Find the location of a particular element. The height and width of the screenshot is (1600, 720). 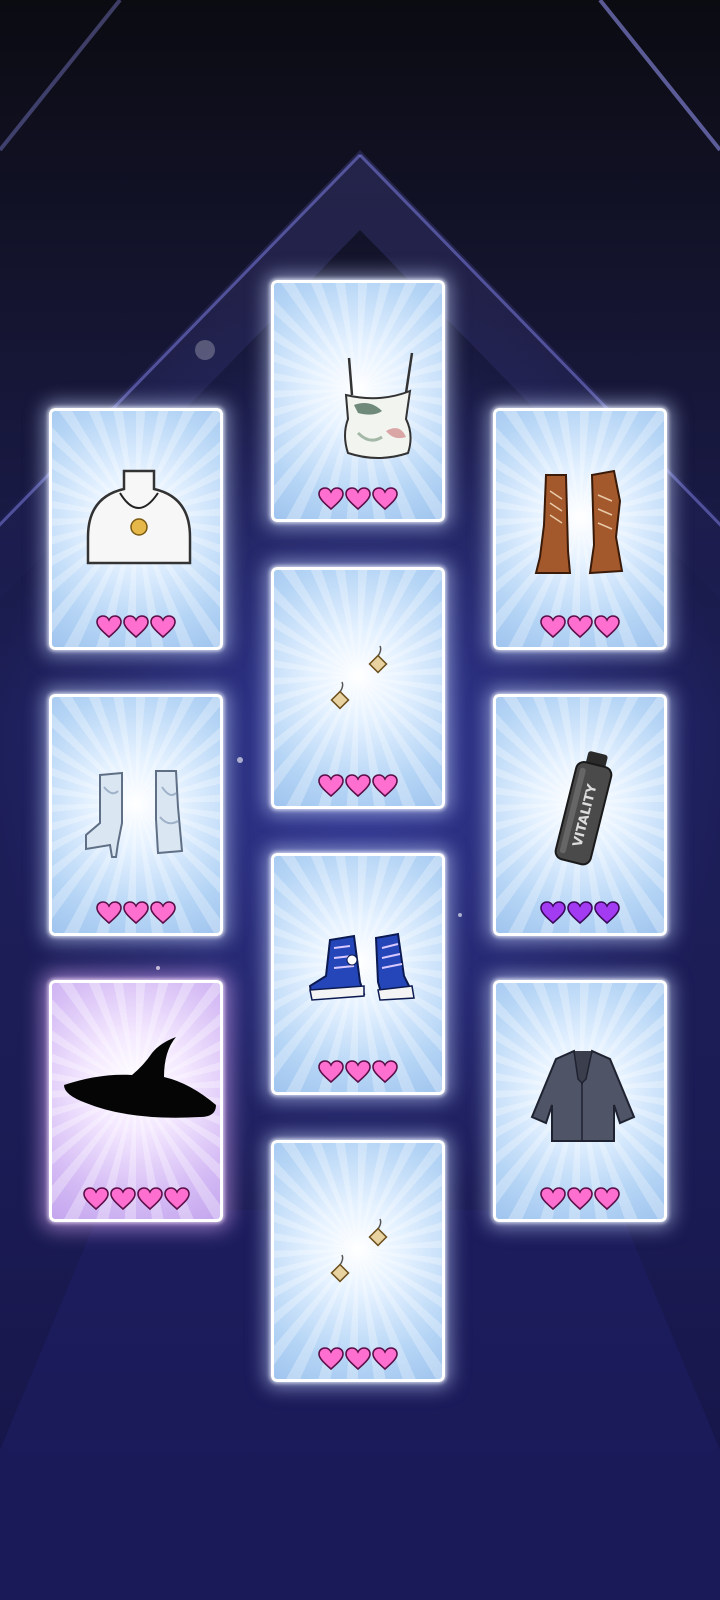

reward-card-water-bottle: VITALITY is located at coordinates (580, 815).